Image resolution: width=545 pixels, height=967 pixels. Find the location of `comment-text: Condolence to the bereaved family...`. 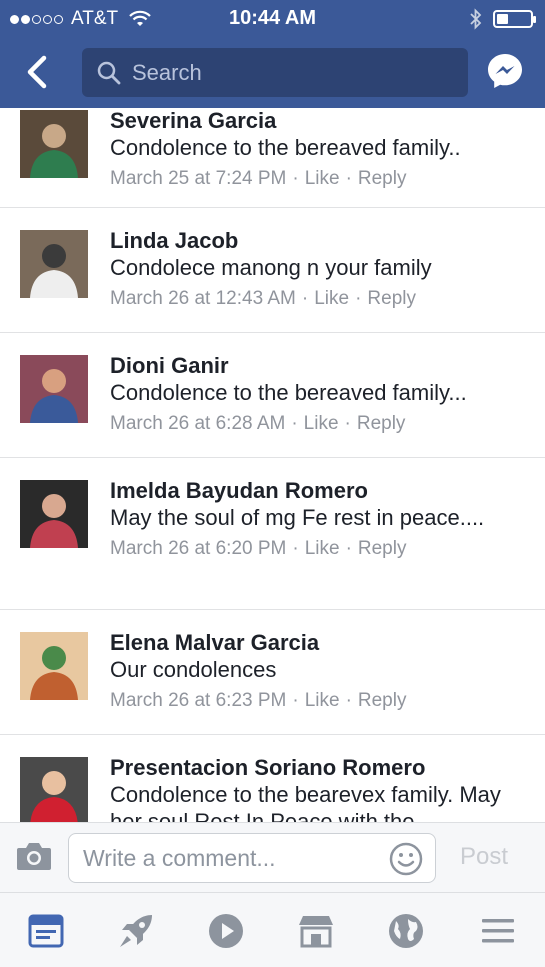

comment-text: Condolence to the bereaved family... is located at coordinates (288, 392).